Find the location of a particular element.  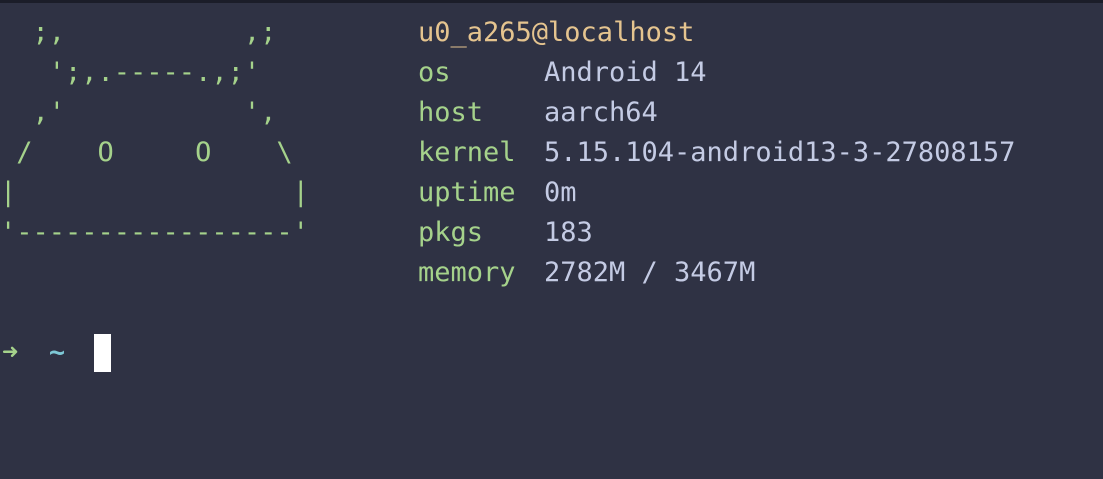

info-value: 5.15.104-android13-3-27808157 is located at coordinates (780, 152).